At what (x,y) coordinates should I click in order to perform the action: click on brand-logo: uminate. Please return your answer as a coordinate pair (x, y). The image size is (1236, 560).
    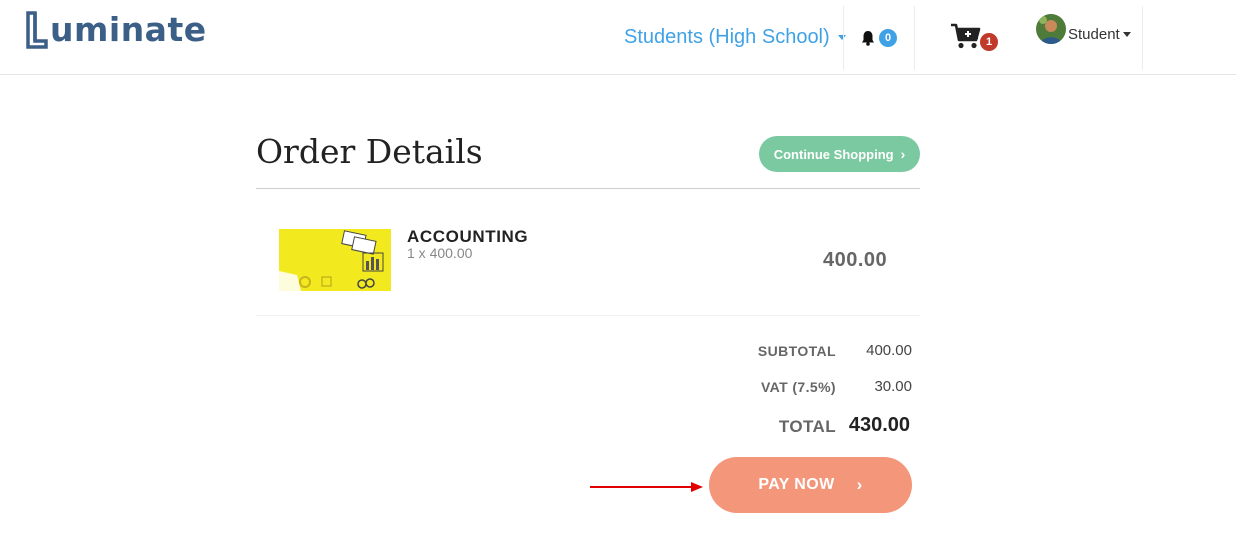
    Looking at the image, I should click on (116, 30).